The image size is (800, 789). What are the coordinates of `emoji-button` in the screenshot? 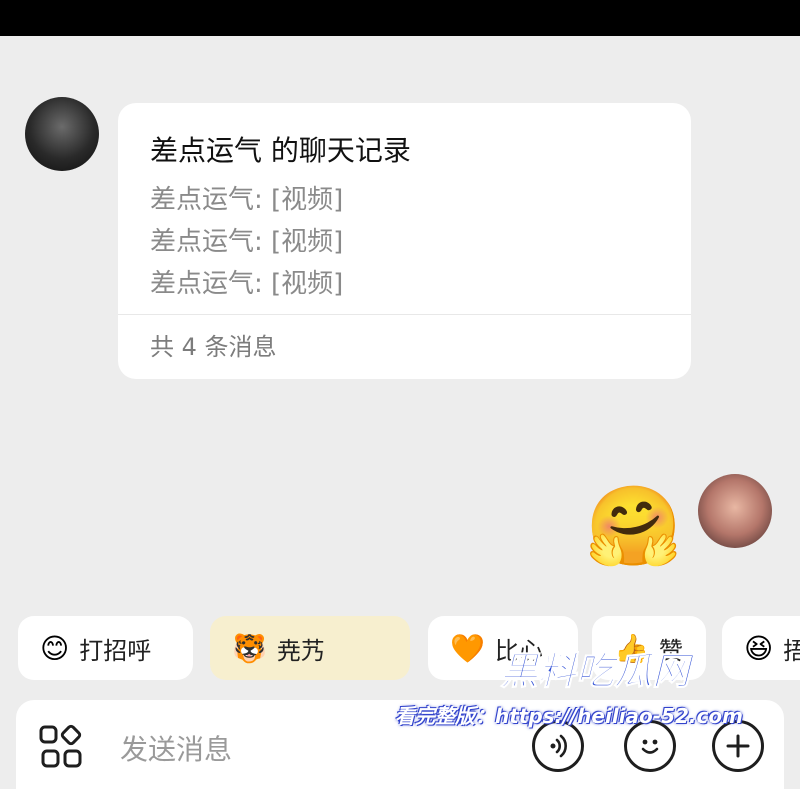 It's located at (650, 746).